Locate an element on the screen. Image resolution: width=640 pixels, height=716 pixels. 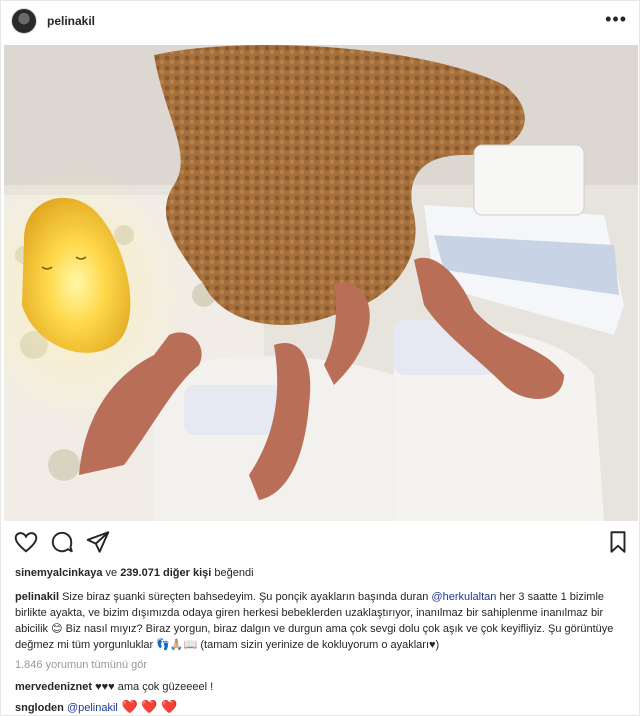
caption-emojis: 👣🙏🏼📖 is located at coordinates (177, 645).